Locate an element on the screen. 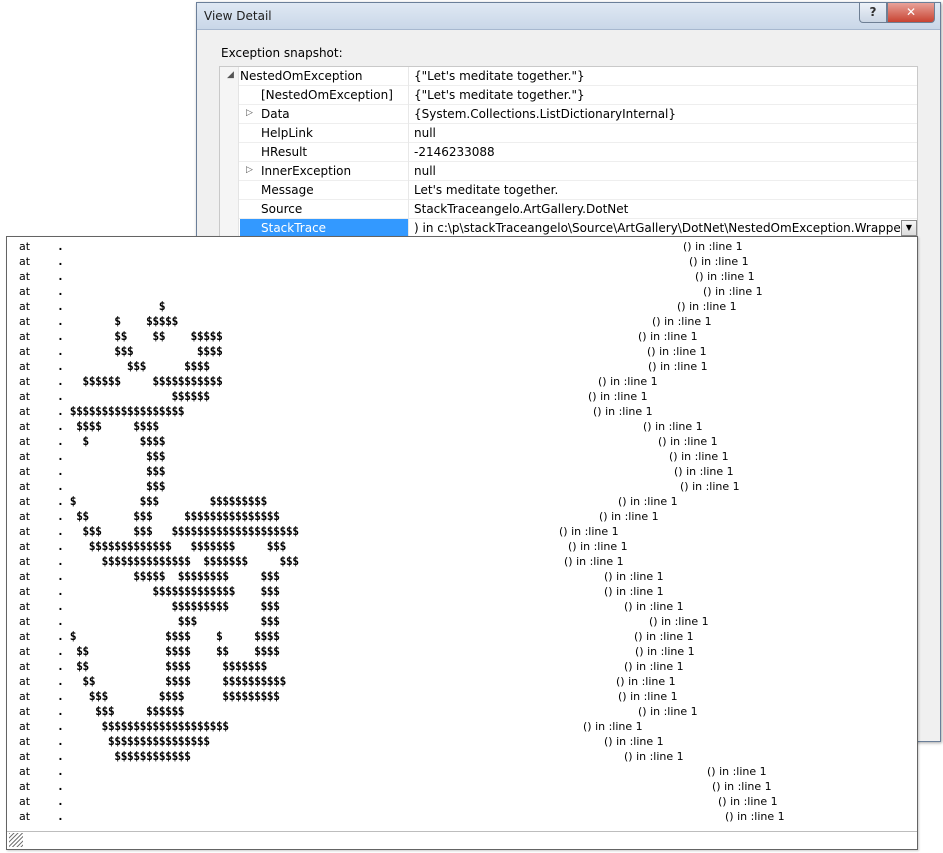 Image resolution: width=943 pixels, height=853 pixels. method-name: . $$$$$$ is located at coordinates (133, 396).